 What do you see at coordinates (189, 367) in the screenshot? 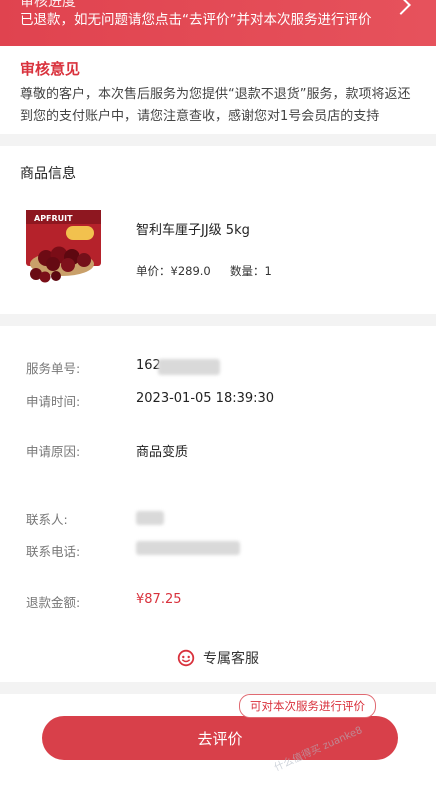
I see `redacted-order-number` at bounding box center [189, 367].